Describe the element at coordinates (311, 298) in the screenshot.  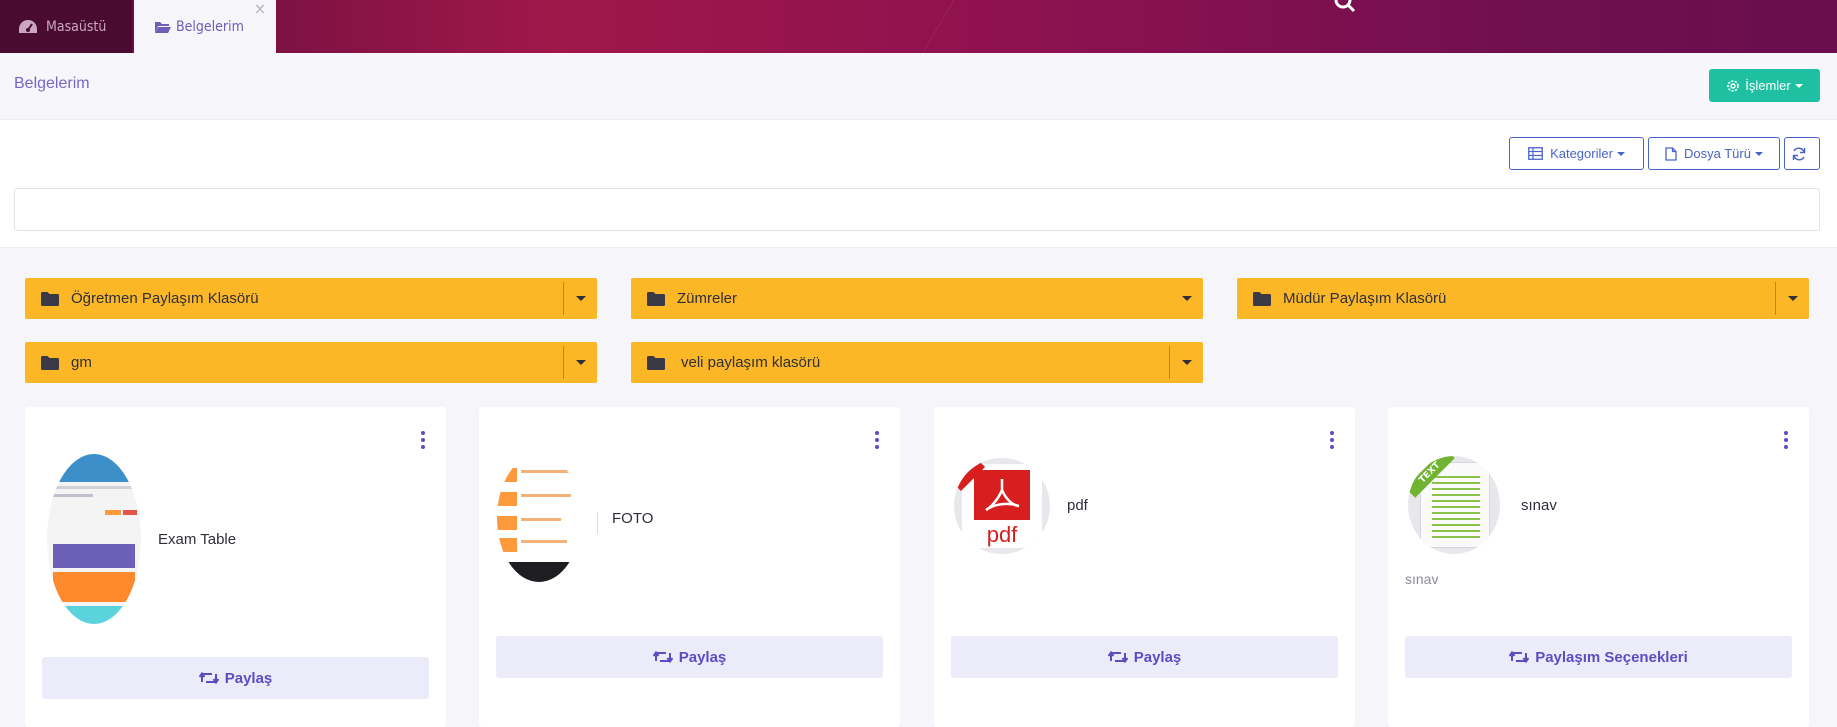
I see `folder-ogretmen: Öğretmen Paylaşım Klasörü` at that location.